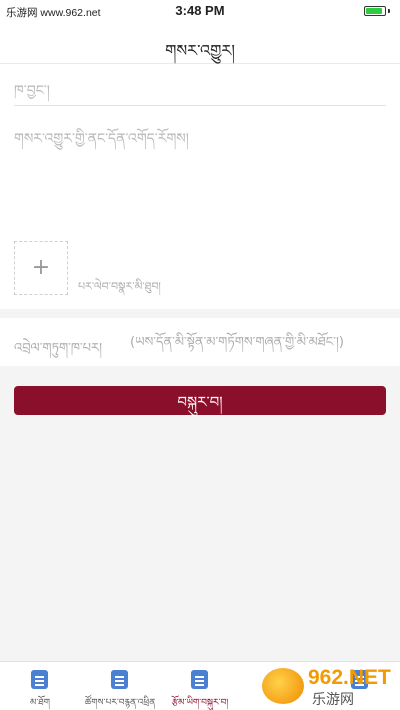 Image resolution: width=400 pixels, height=710 pixels. Describe the element at coordinates (283, 686) in the screenshot. I see `watermark-logo-icon` at that location.